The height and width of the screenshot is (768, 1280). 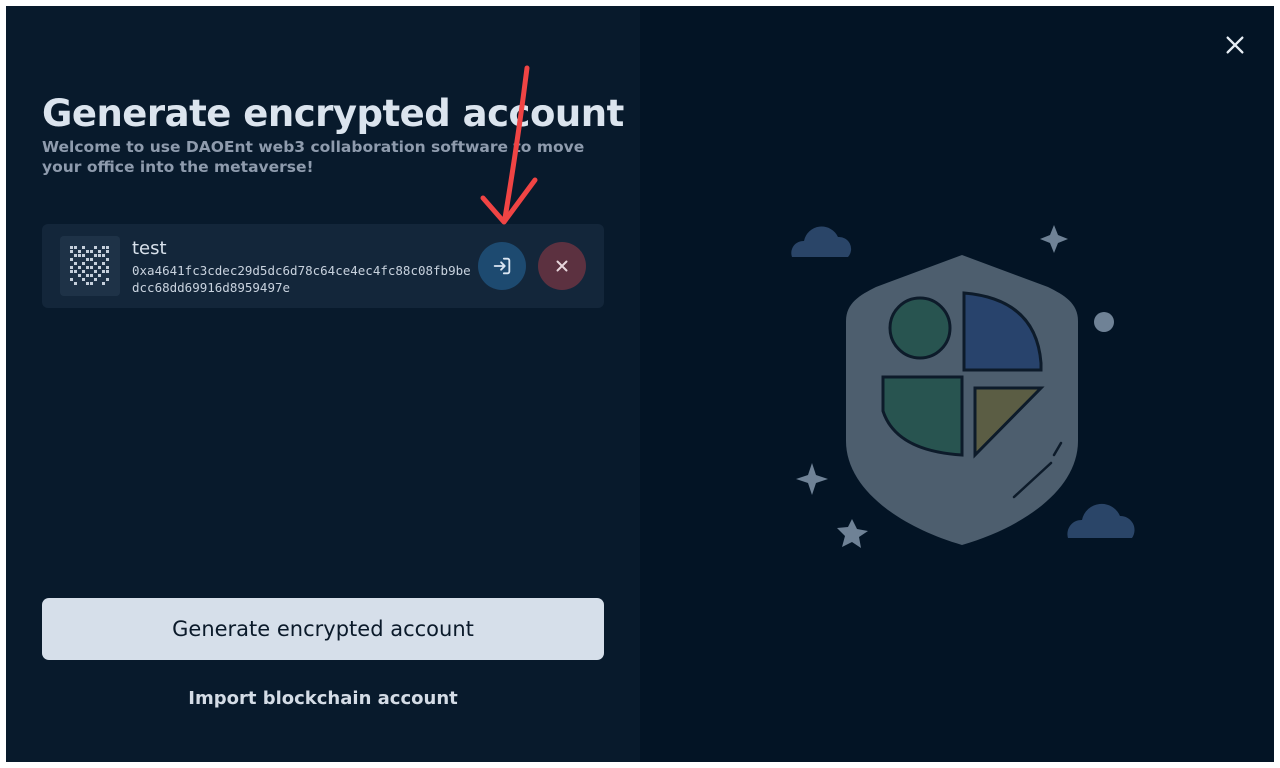 I want to click on avatar, so click(x=90, y=266).